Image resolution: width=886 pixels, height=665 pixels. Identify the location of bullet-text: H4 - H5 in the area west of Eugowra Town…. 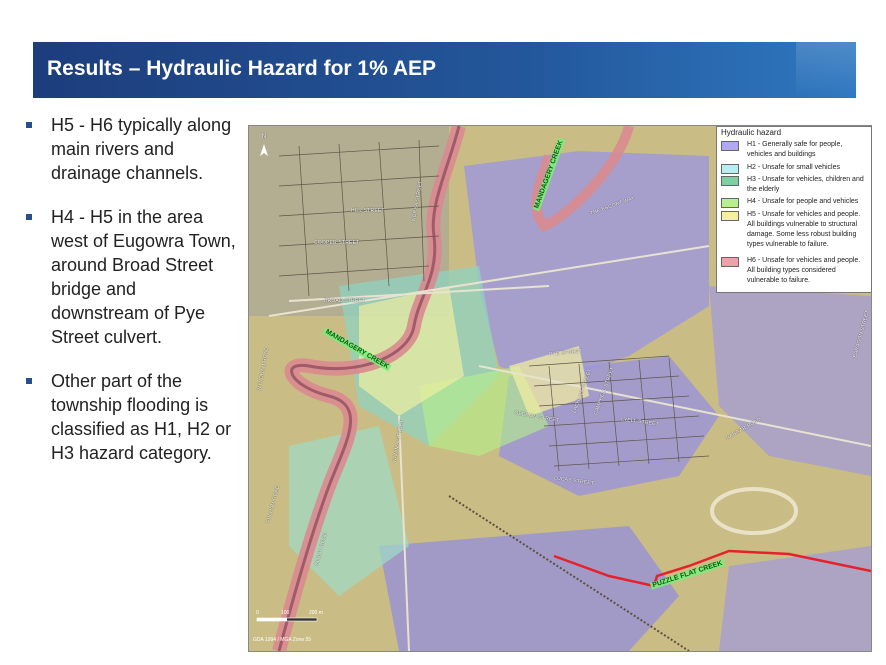
(143, 277).